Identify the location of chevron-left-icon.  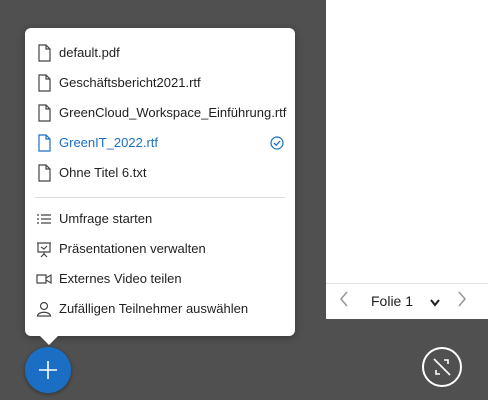
(343, 299).